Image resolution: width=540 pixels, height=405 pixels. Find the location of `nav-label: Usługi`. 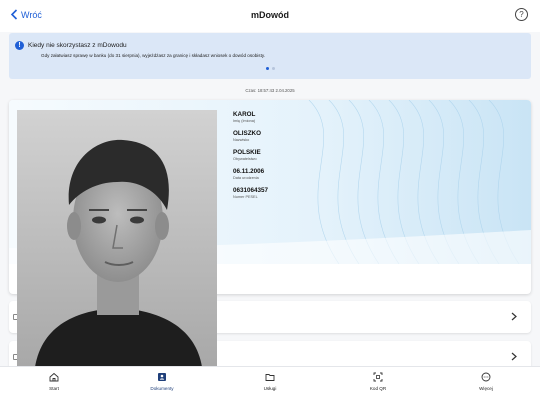

nav-label: Usługi is located at coordinates (270, 388).